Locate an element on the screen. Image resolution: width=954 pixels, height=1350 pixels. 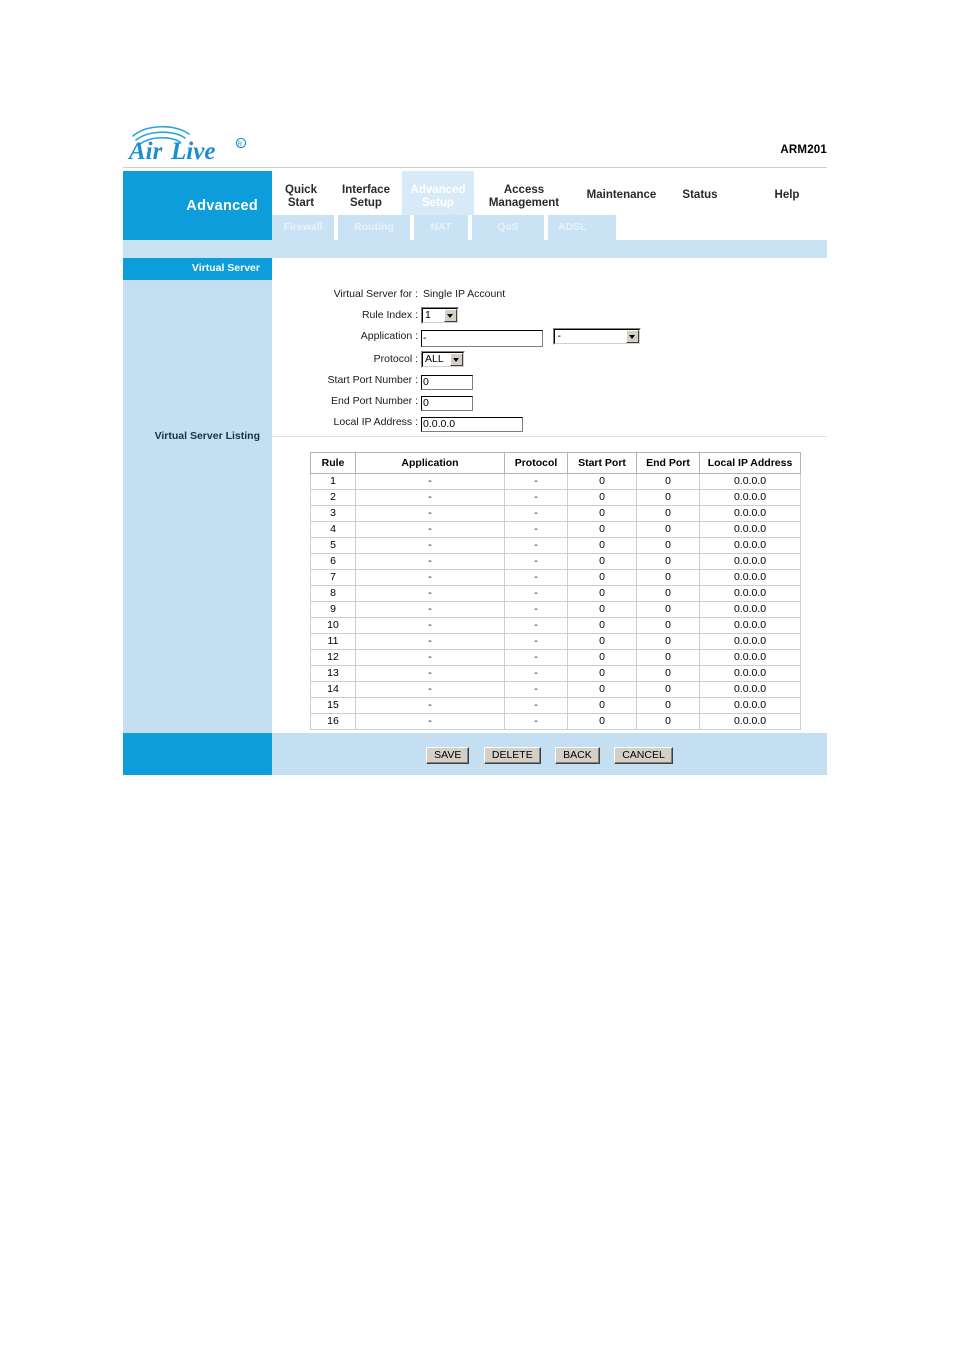
footer-action-bar: SAVE DELETE BACK CANCEL is located at coordinates (549, 754).